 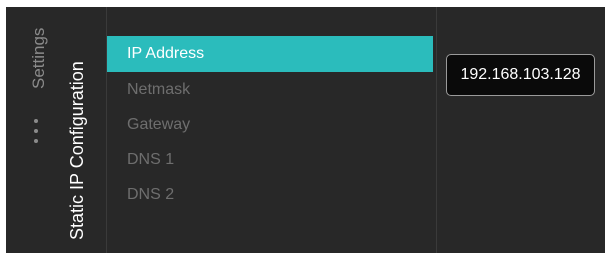 I want to click on breadcrumb: Settings Static IP Configuration, so click(x=46, y=130).